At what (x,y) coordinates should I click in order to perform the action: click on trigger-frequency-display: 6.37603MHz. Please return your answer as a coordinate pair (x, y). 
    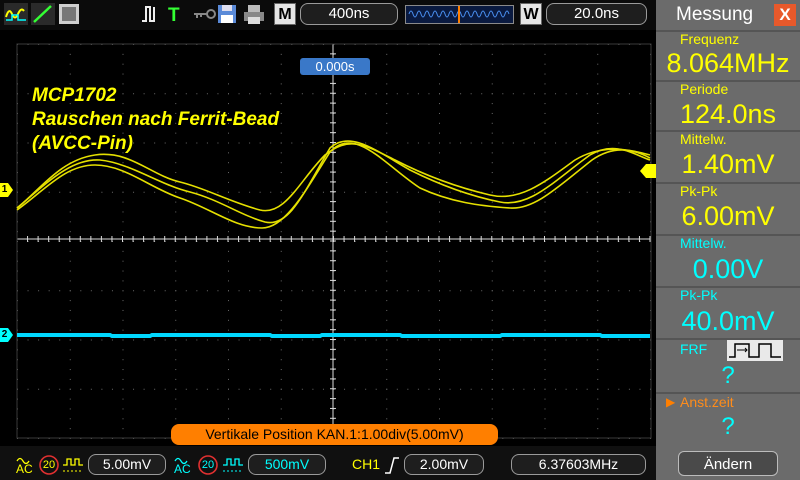
    Looking at the image, I should click on (578, 464).